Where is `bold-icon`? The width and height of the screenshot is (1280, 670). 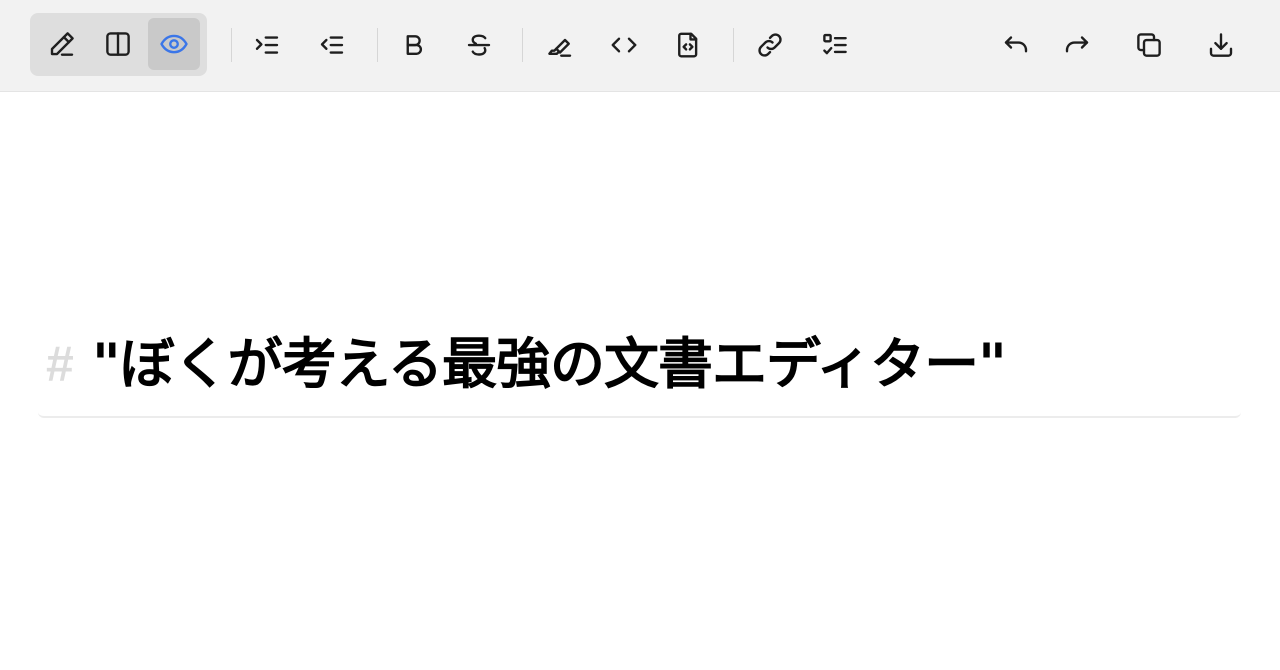
bold-icon is located at coordinates (414, 45).